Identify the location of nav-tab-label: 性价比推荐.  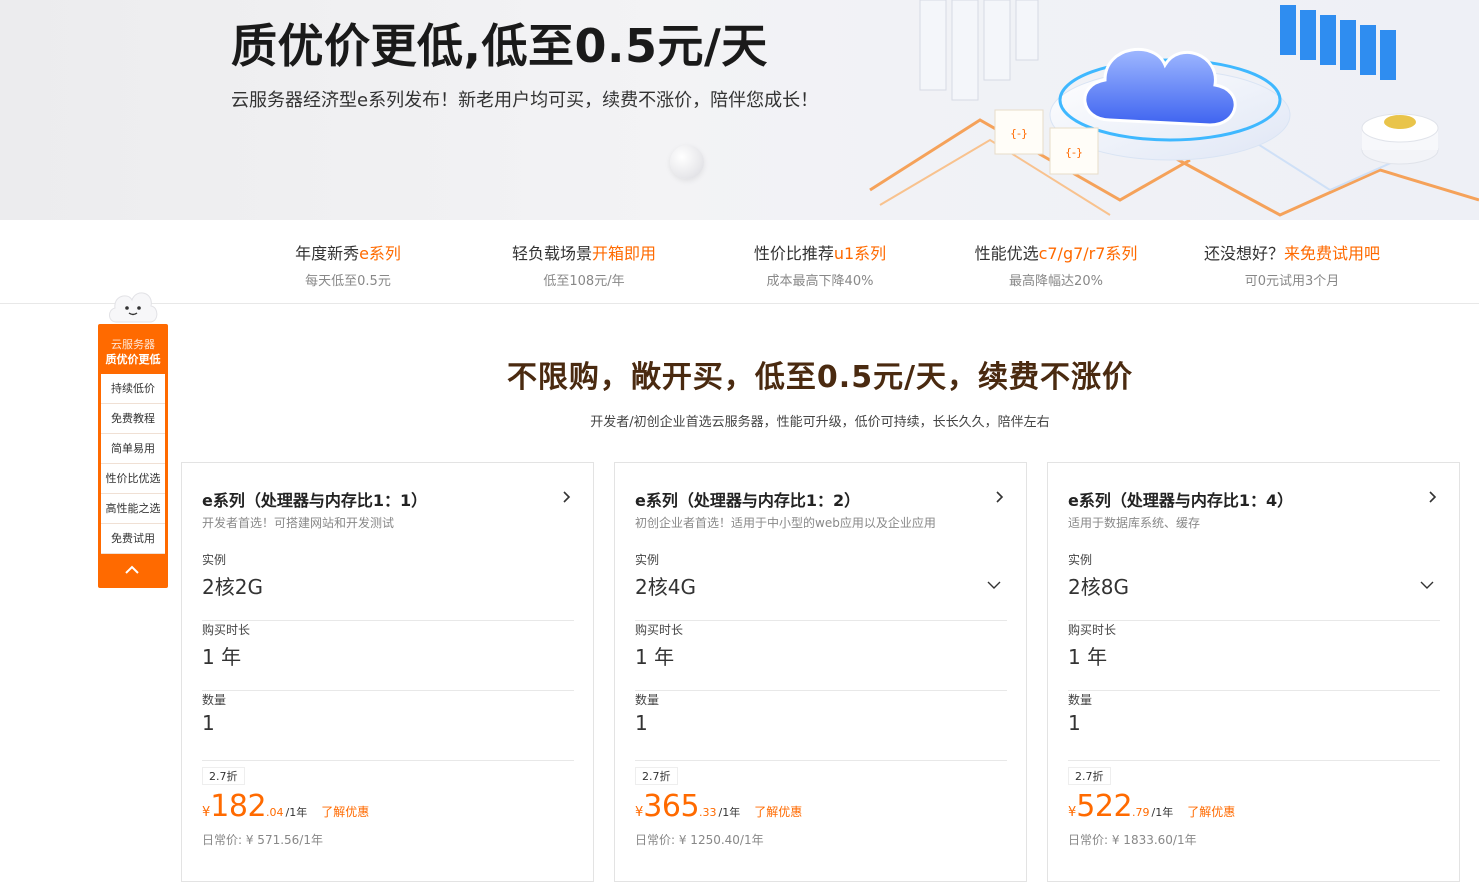
(793, 253).